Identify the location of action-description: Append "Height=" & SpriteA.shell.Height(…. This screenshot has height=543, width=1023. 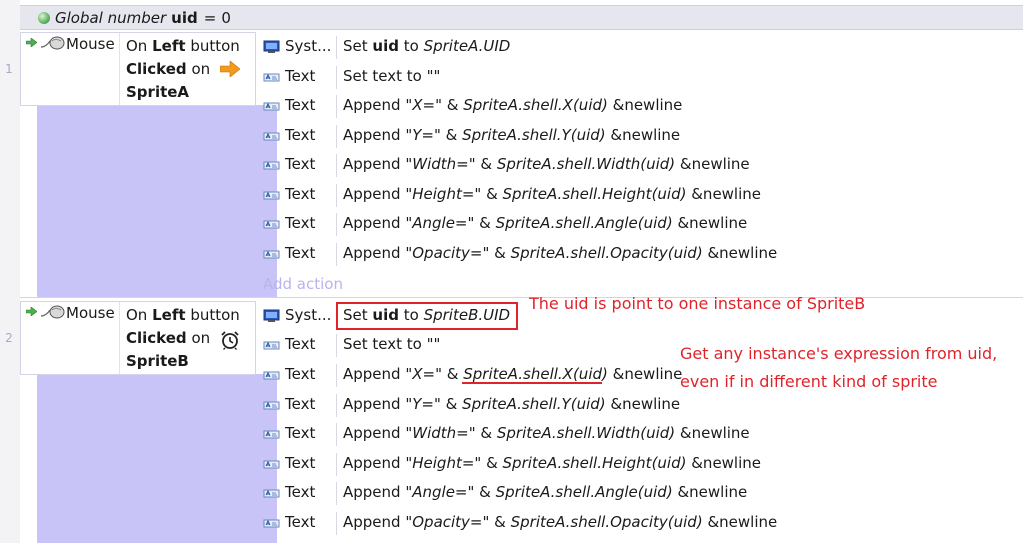
(552, 194).